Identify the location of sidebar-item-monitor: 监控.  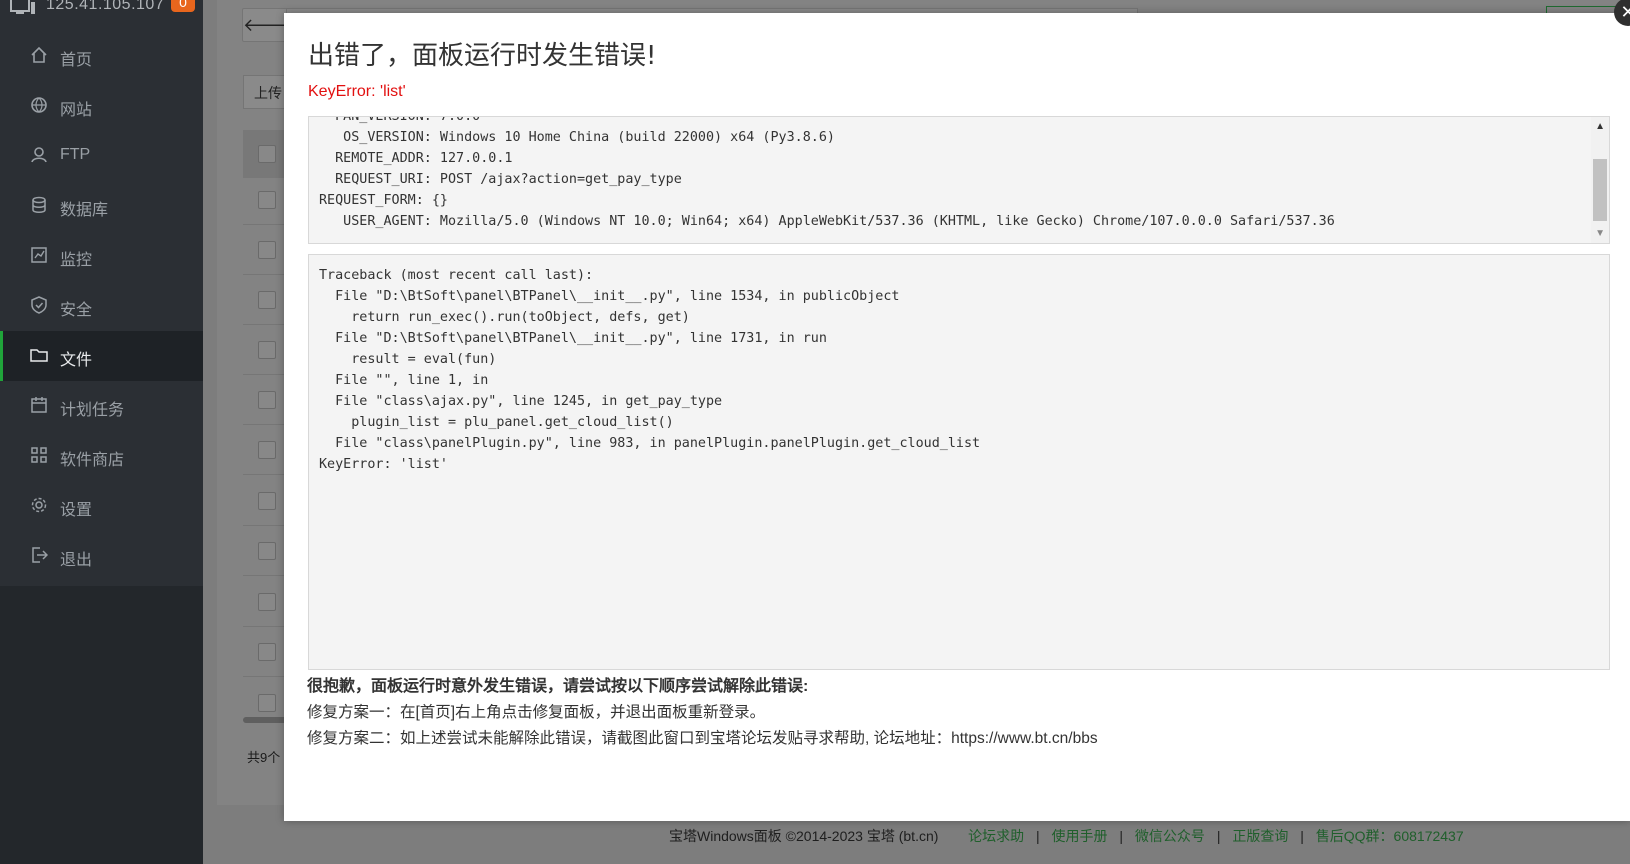
(101, 256).